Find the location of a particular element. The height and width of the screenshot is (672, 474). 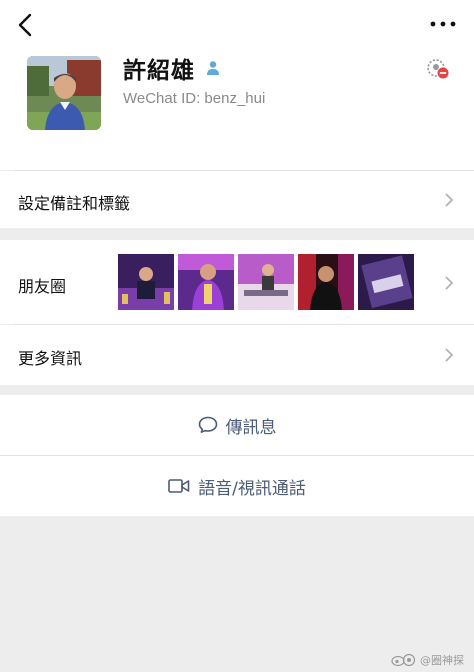

video-camera-icon is located at coordinates (179, 486).